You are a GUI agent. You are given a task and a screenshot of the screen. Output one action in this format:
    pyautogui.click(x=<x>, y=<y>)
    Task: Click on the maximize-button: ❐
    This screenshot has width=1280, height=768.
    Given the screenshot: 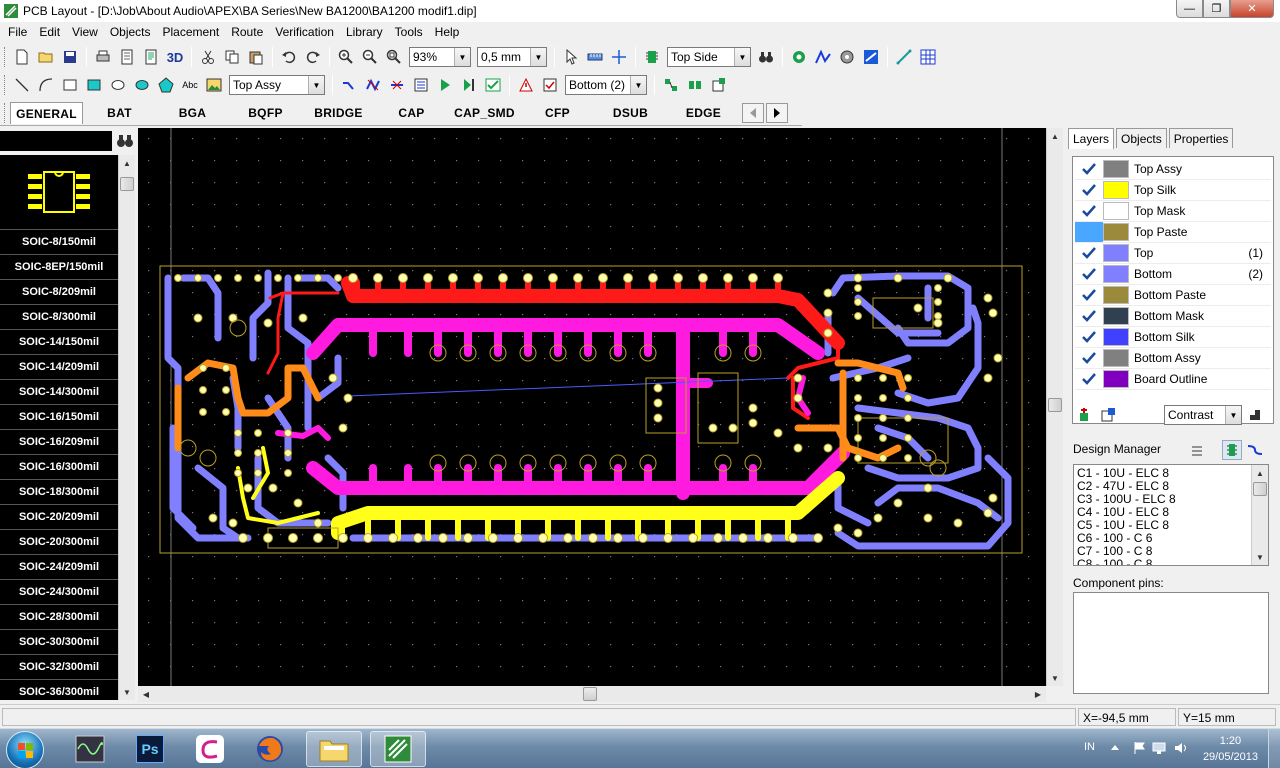 What is the action you would take?
    pyautogui.click(x=1216, y=9)
    